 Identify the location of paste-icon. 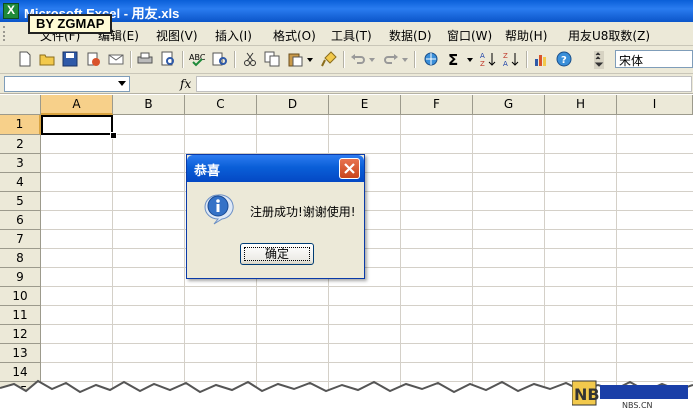
(295, 59).